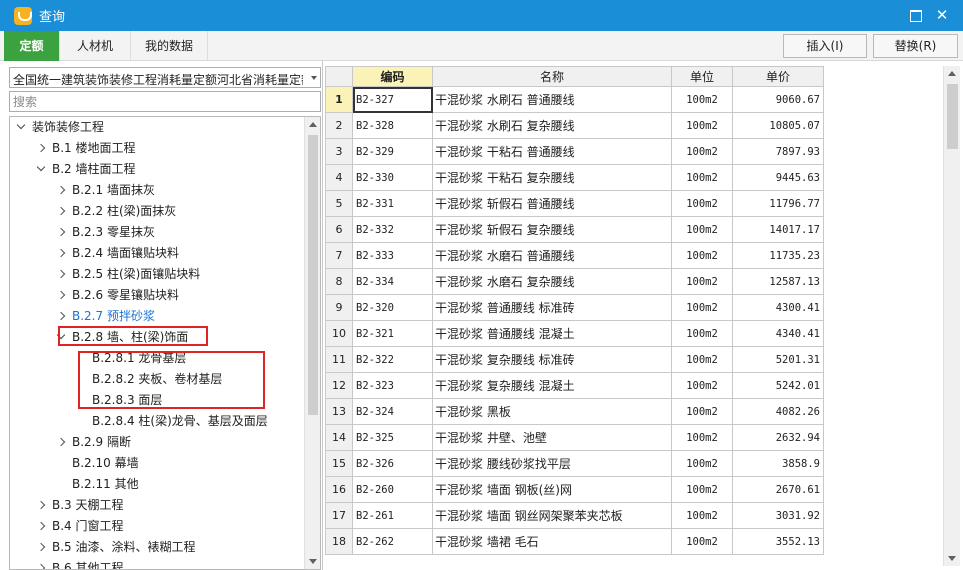 This screenshot has width=963, height=570. I want to click on price-cell: 4300.41, so click(778, 307).